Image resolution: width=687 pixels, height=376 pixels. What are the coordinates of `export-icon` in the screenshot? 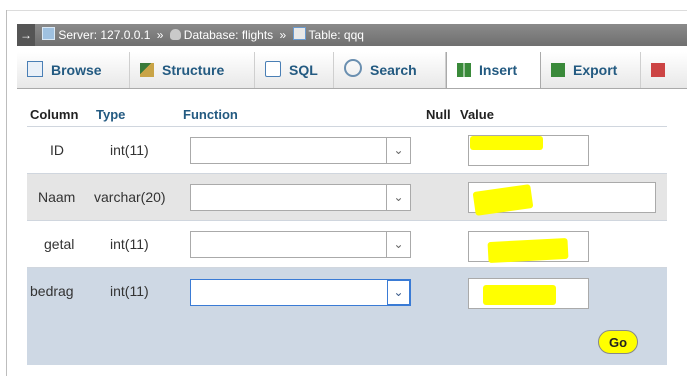 It's located at (558, 70).